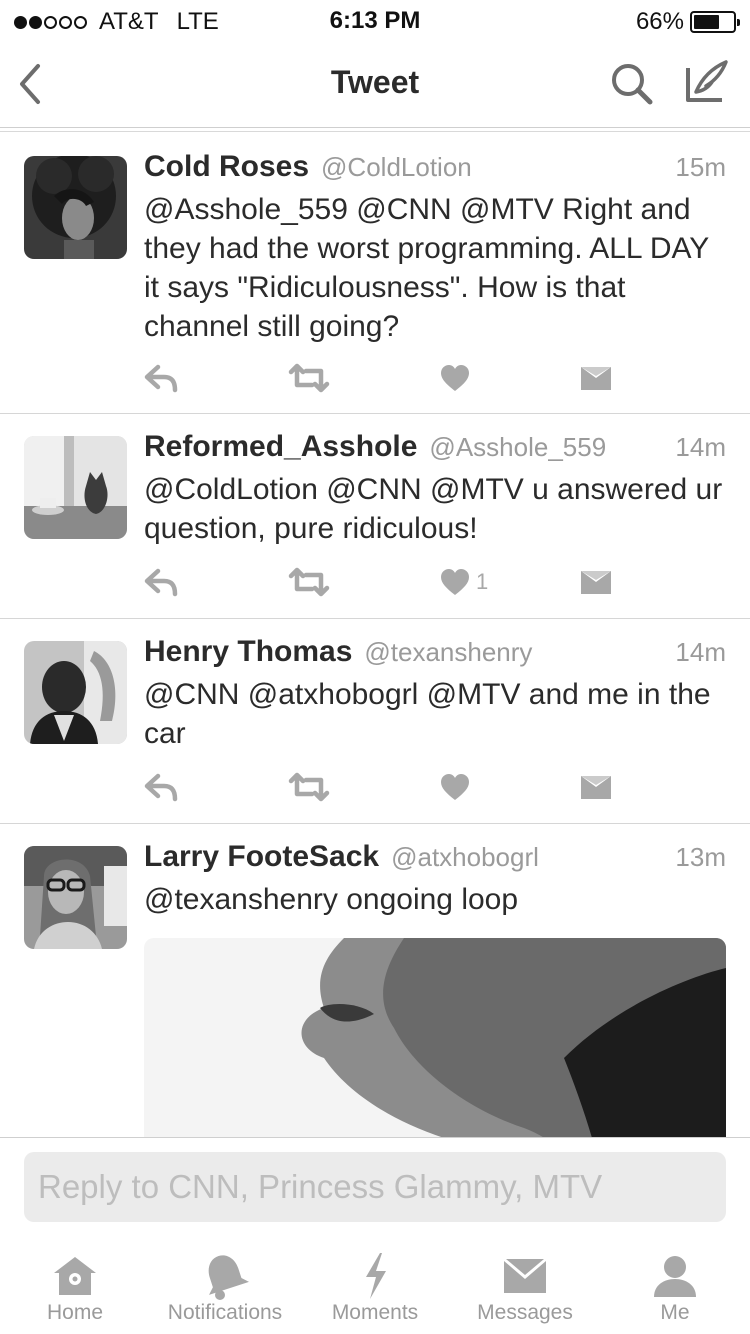  I want to click on tweet-header: Cold Roses @ColdLotion 15m, so click(435, 170).